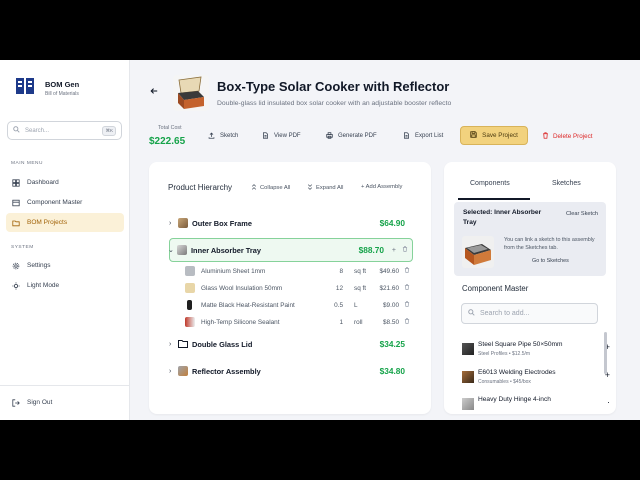 The height and width of the screenshot is (480, 640). I want to click on add-part-icon: +, so click(394, 250).